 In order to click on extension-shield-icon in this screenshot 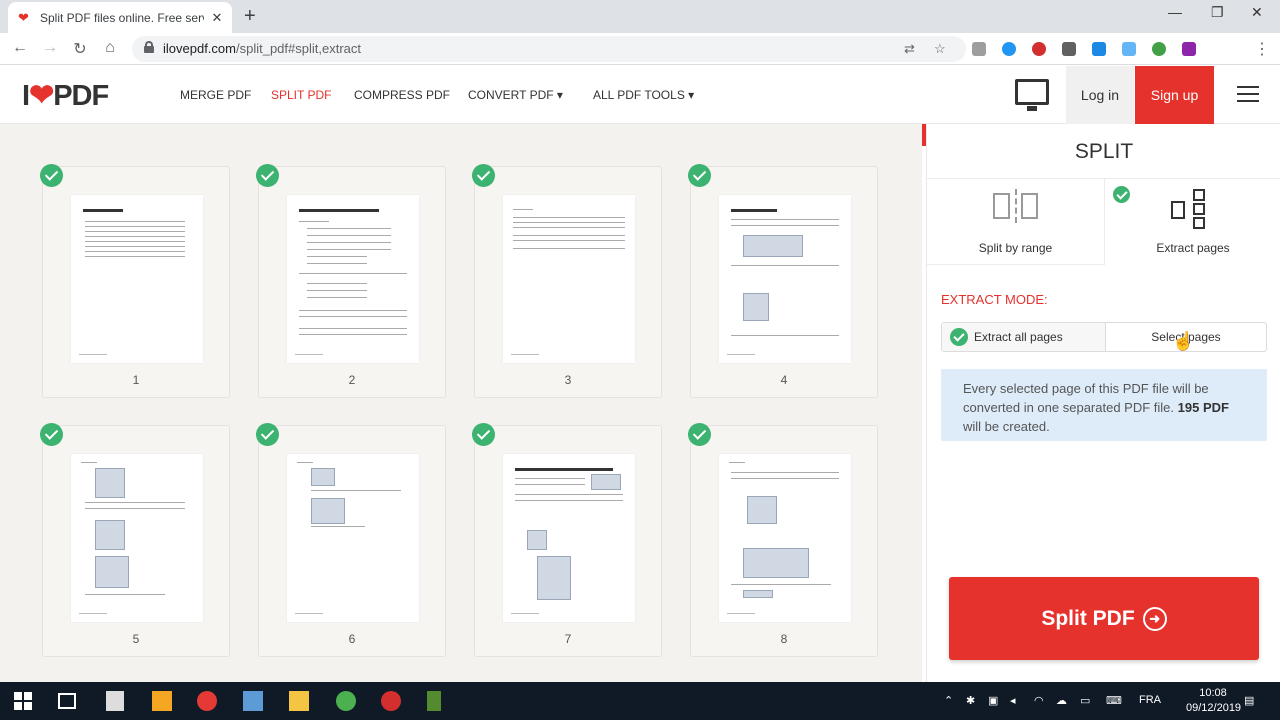, I will do `click(1069, 49)`.